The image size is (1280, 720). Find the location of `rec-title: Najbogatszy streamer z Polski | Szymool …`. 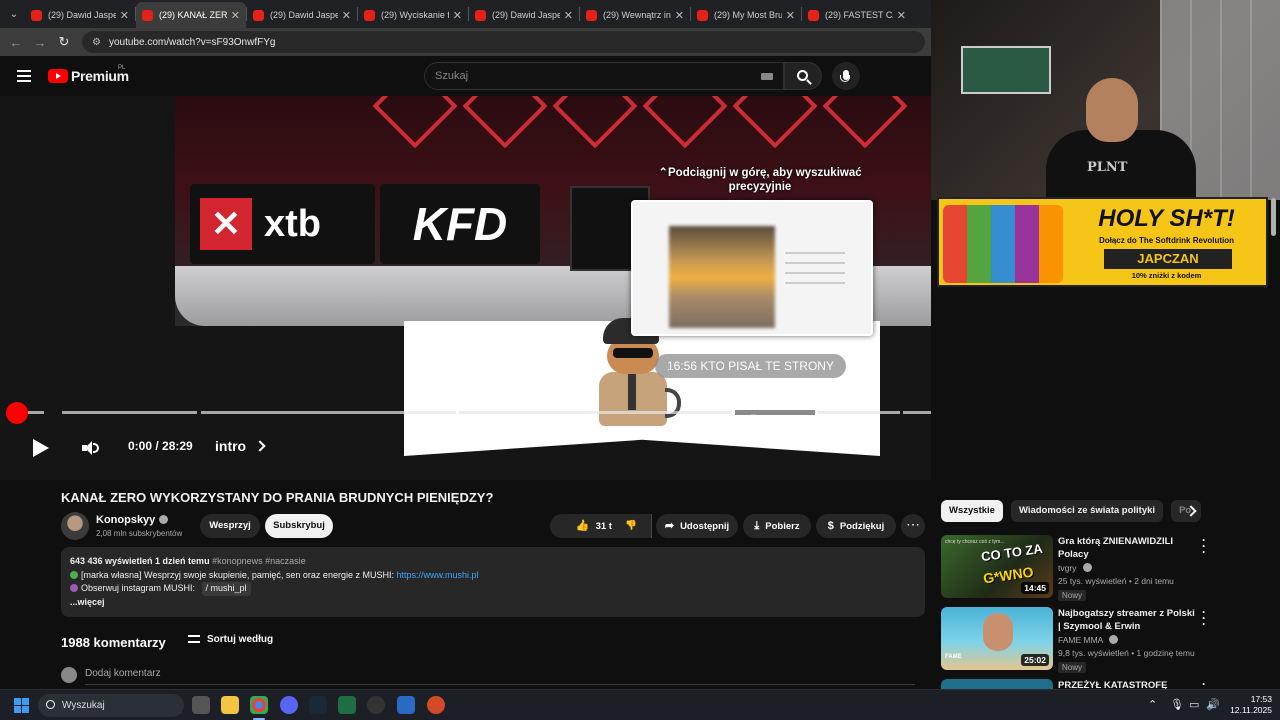

rec-title: Najbogatszy streamer z Polski | Szymool … is located at coordinates (1128, 620).